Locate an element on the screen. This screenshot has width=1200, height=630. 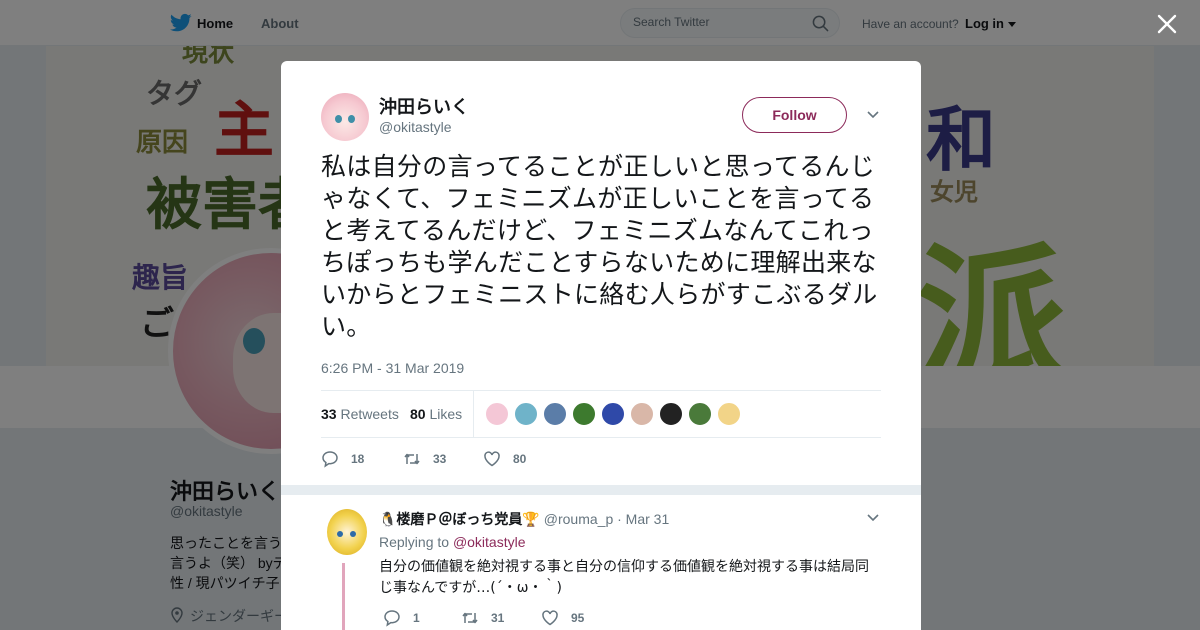
tweet-stats: 33 Retweets 80 Likes is located at coordinates (601, 414).